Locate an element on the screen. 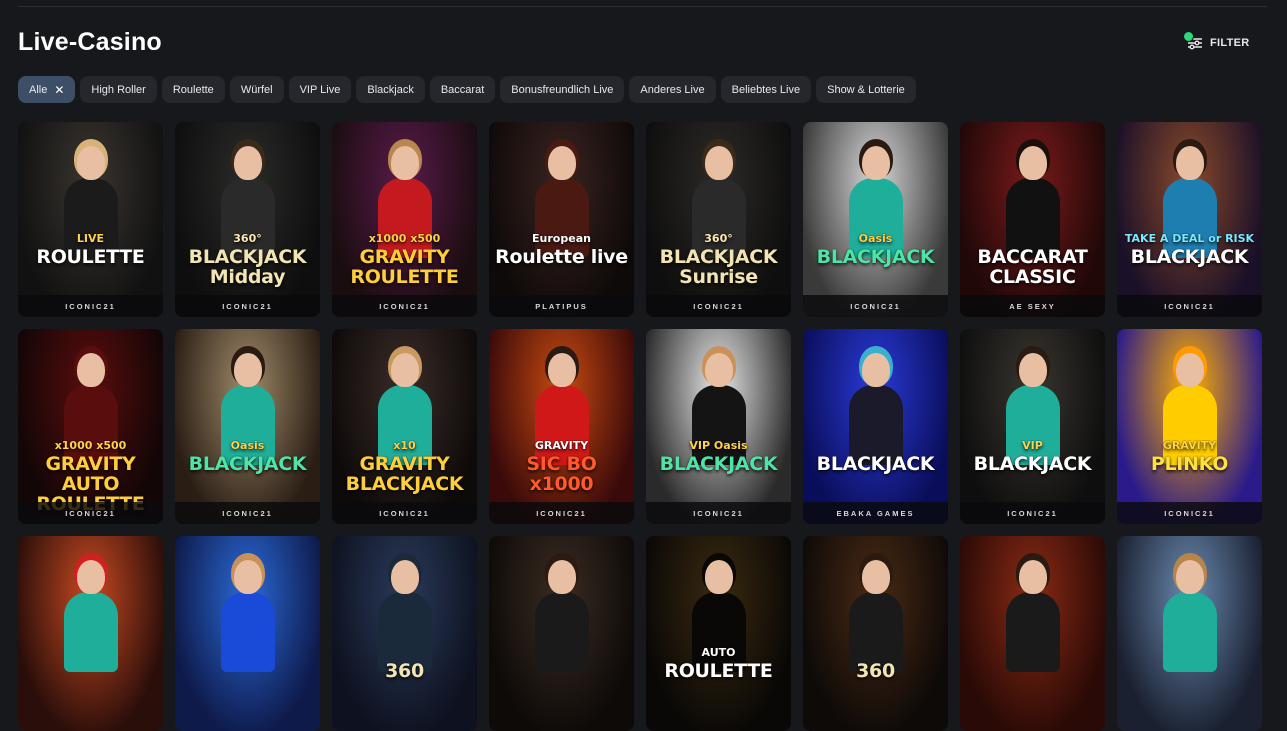 Image resolution: width=1287 pixels, height=731 pixels. category-chip: Roulette is located at coordinates (193, 89).